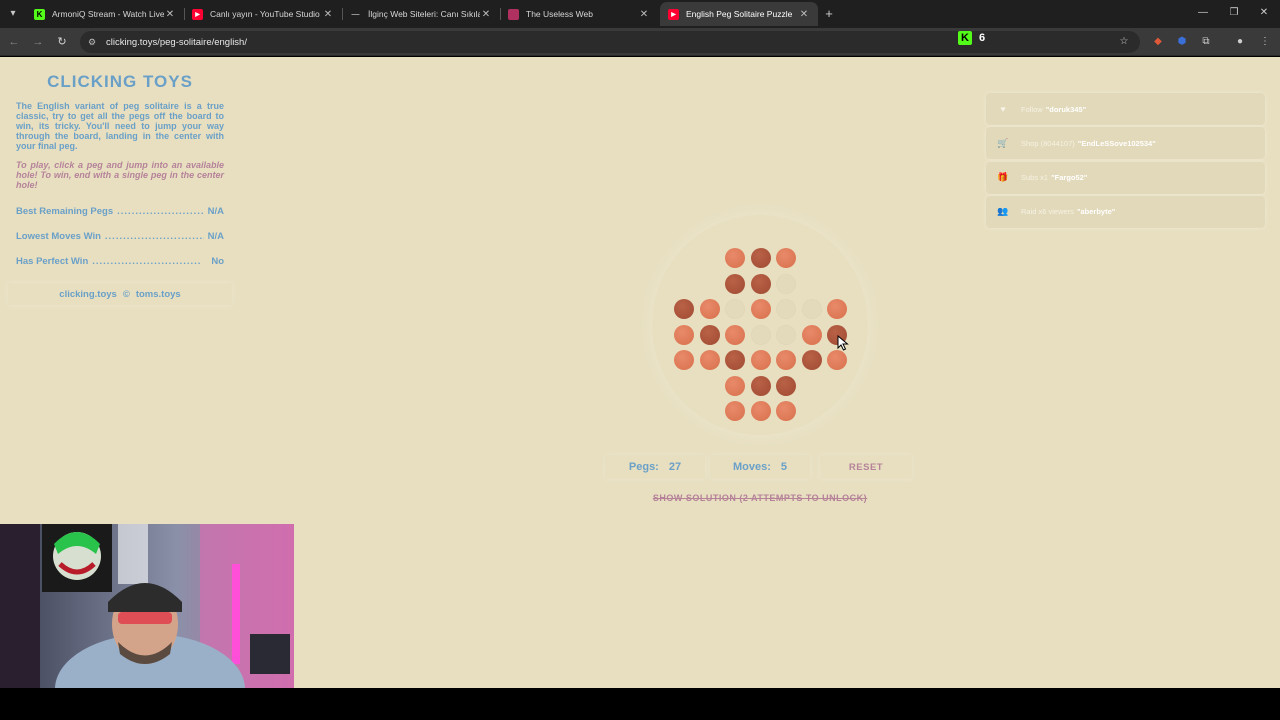 The height and width of the screenshot is (720, 1280). Describe the element at coordinates (760, 467) in the screenshot. I see `moves-counter: Moves: 5` at that location.